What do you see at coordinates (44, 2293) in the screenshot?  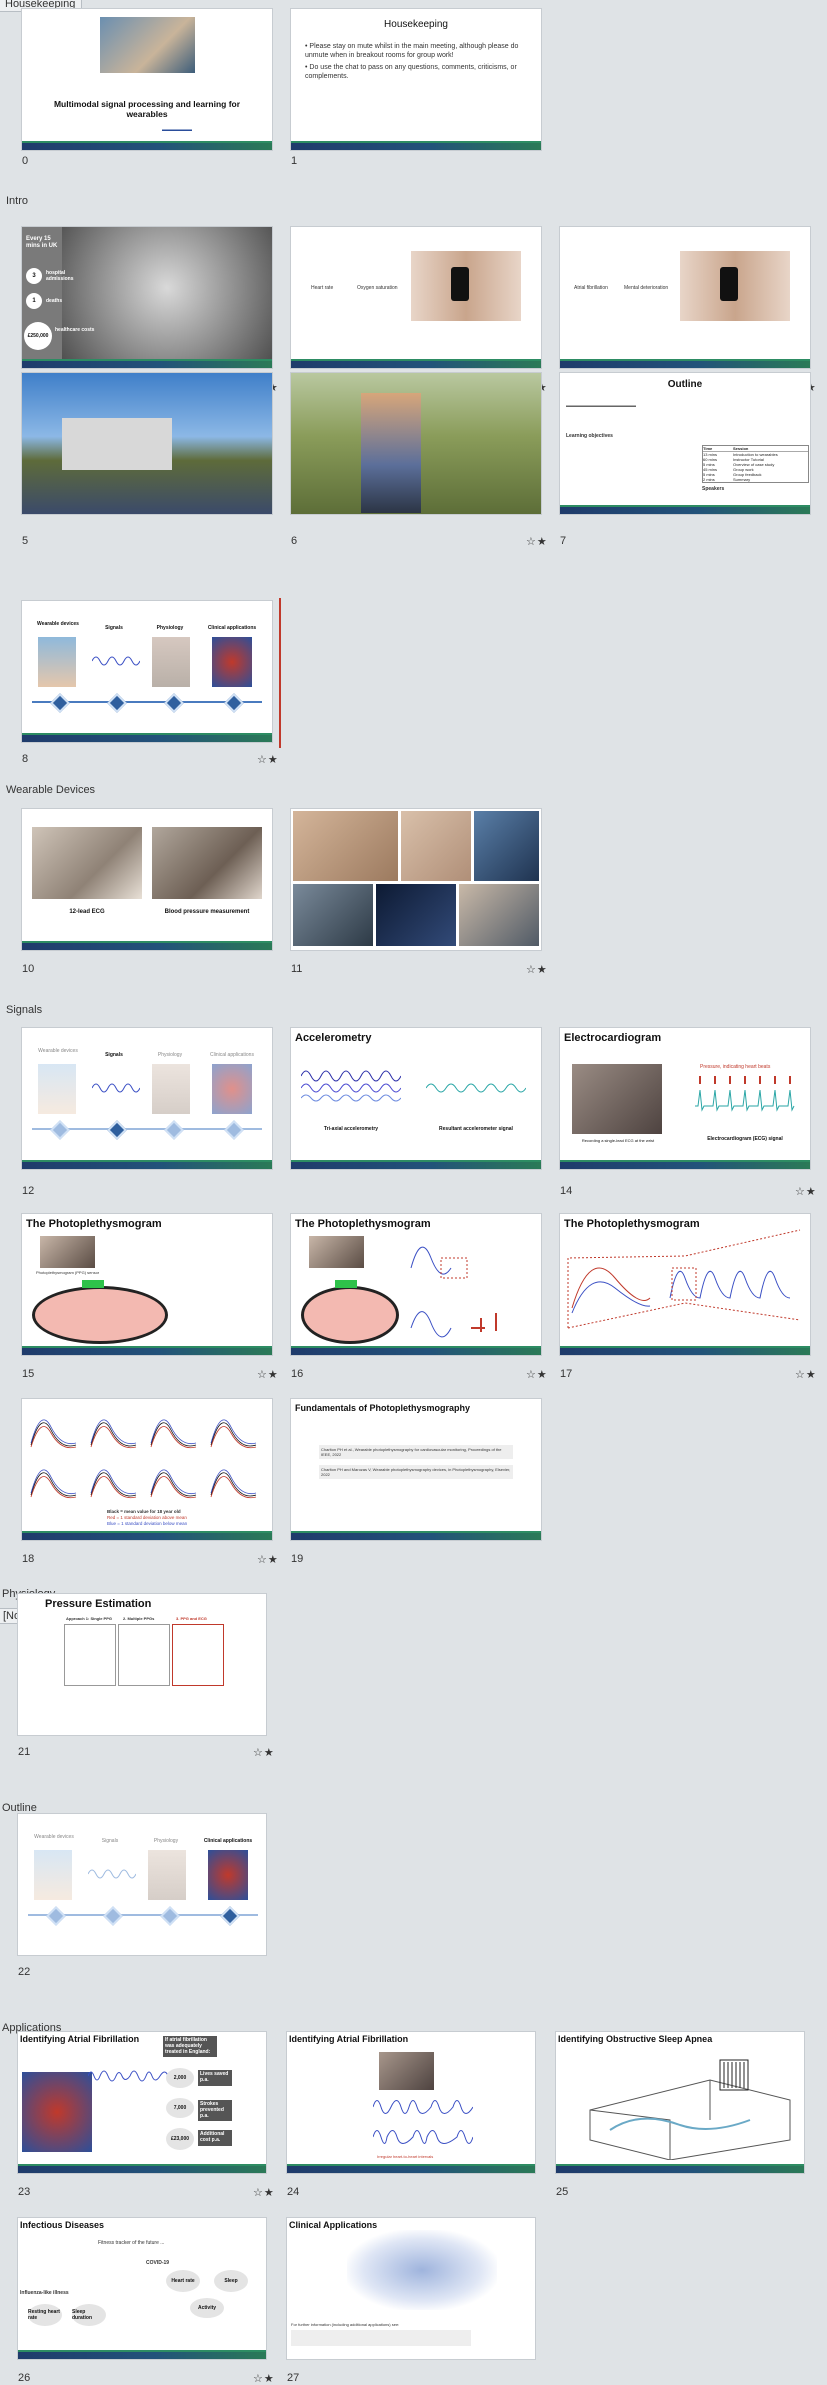 I see `influenza-label: Influenza-like illness` at bounding box center [44, 2293].